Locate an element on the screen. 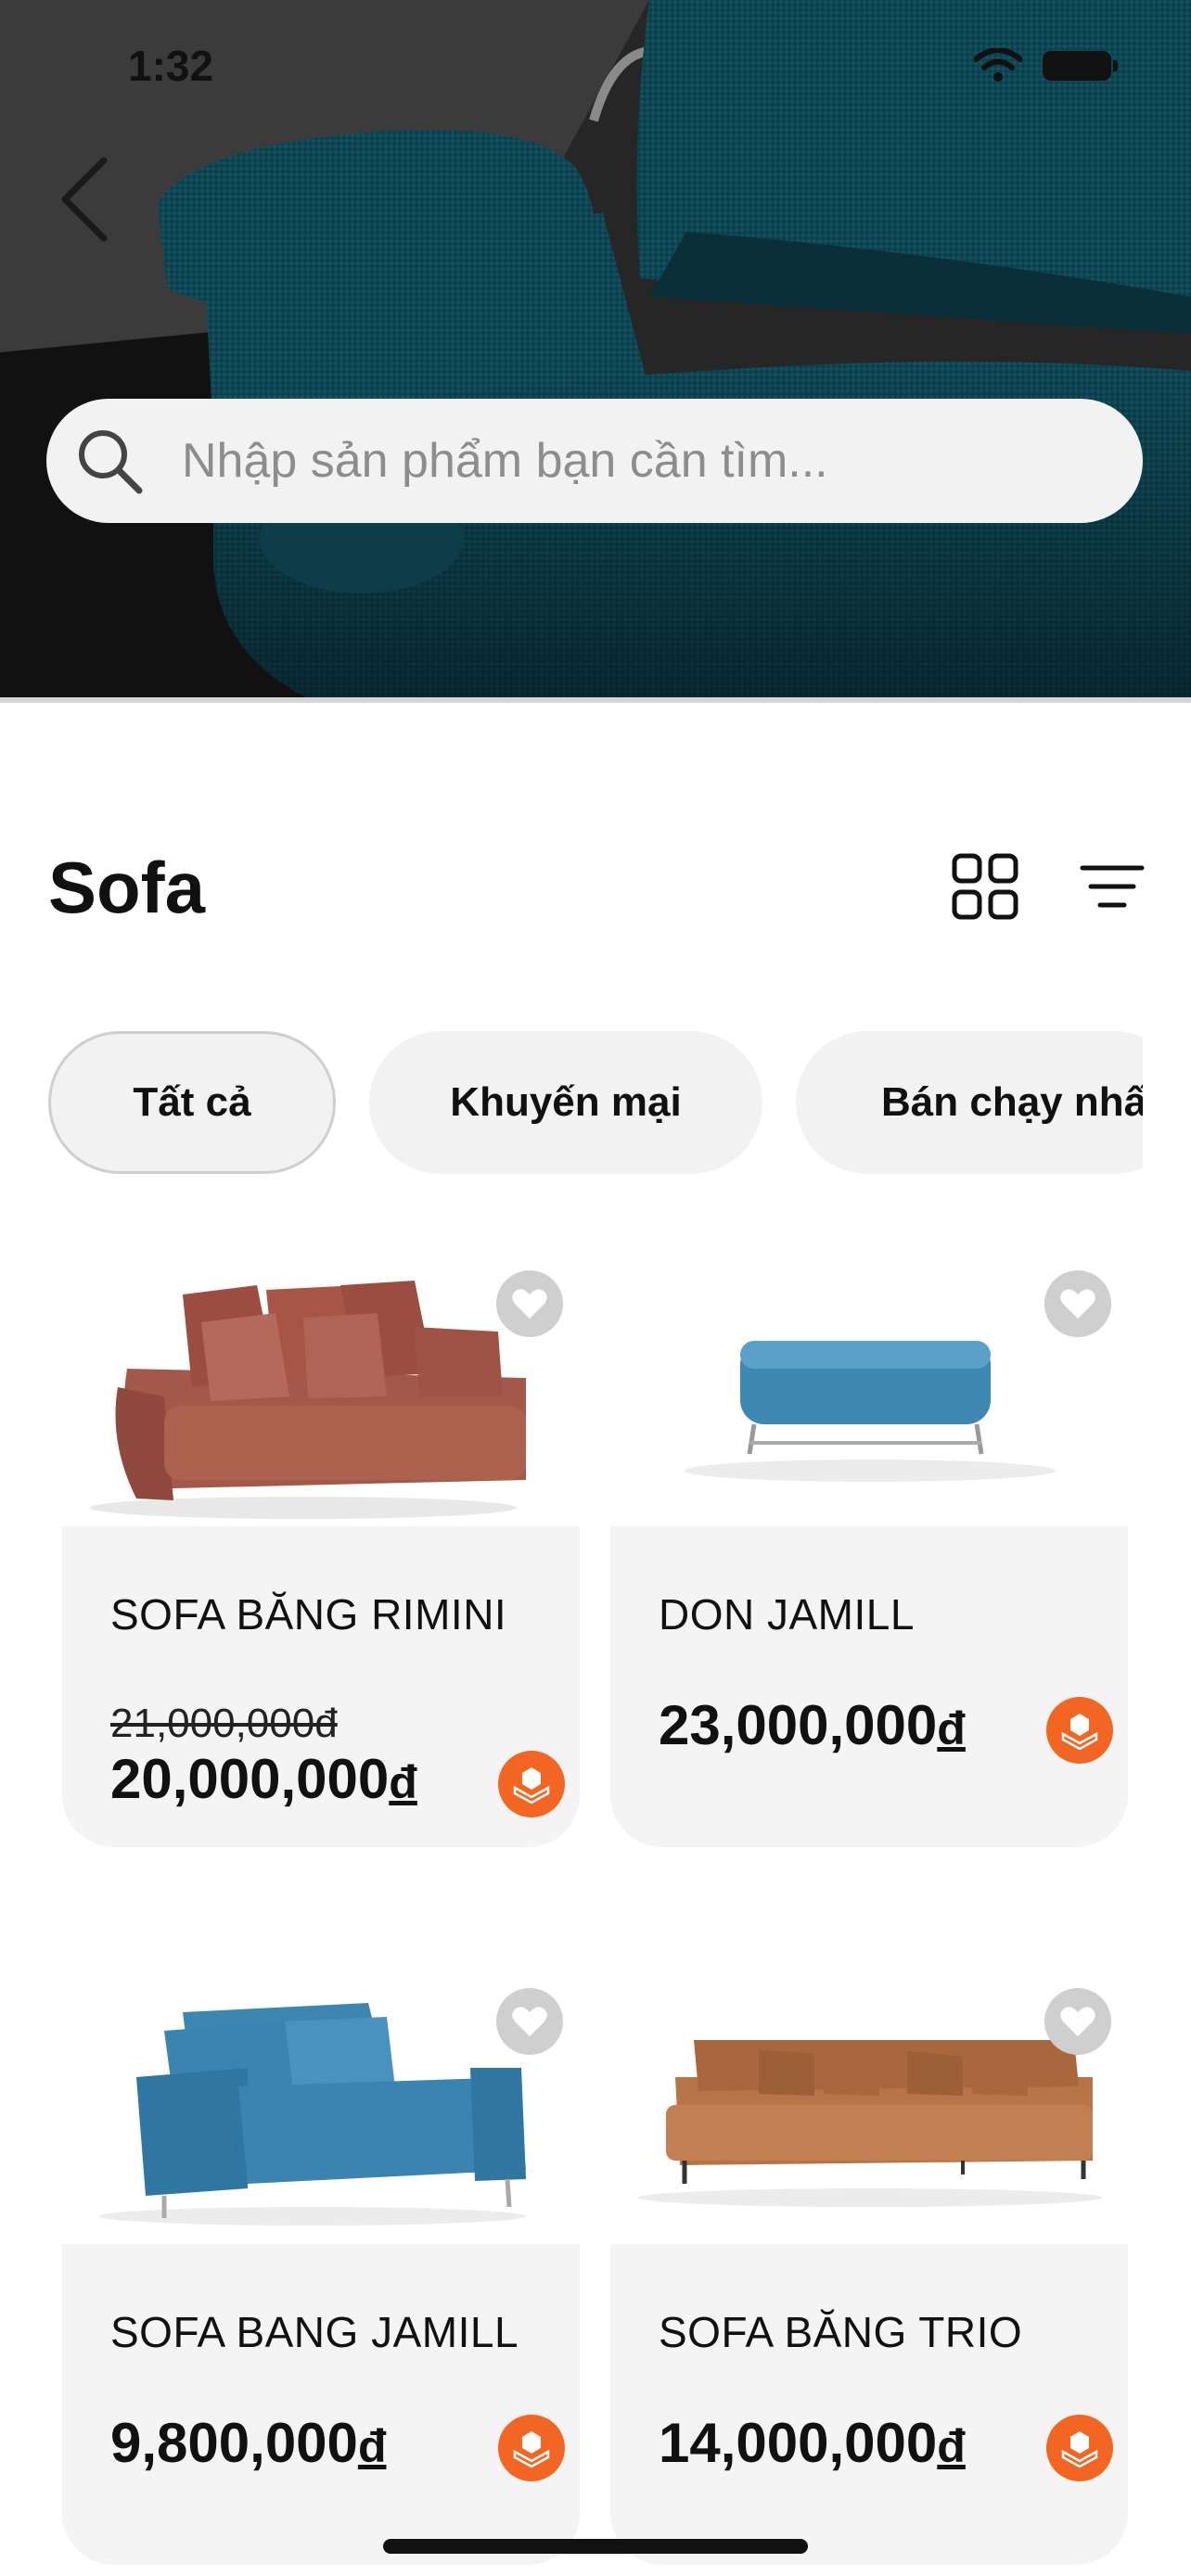 The image size is (1191, 2576). search-bar is located at coordinates (594, 461).